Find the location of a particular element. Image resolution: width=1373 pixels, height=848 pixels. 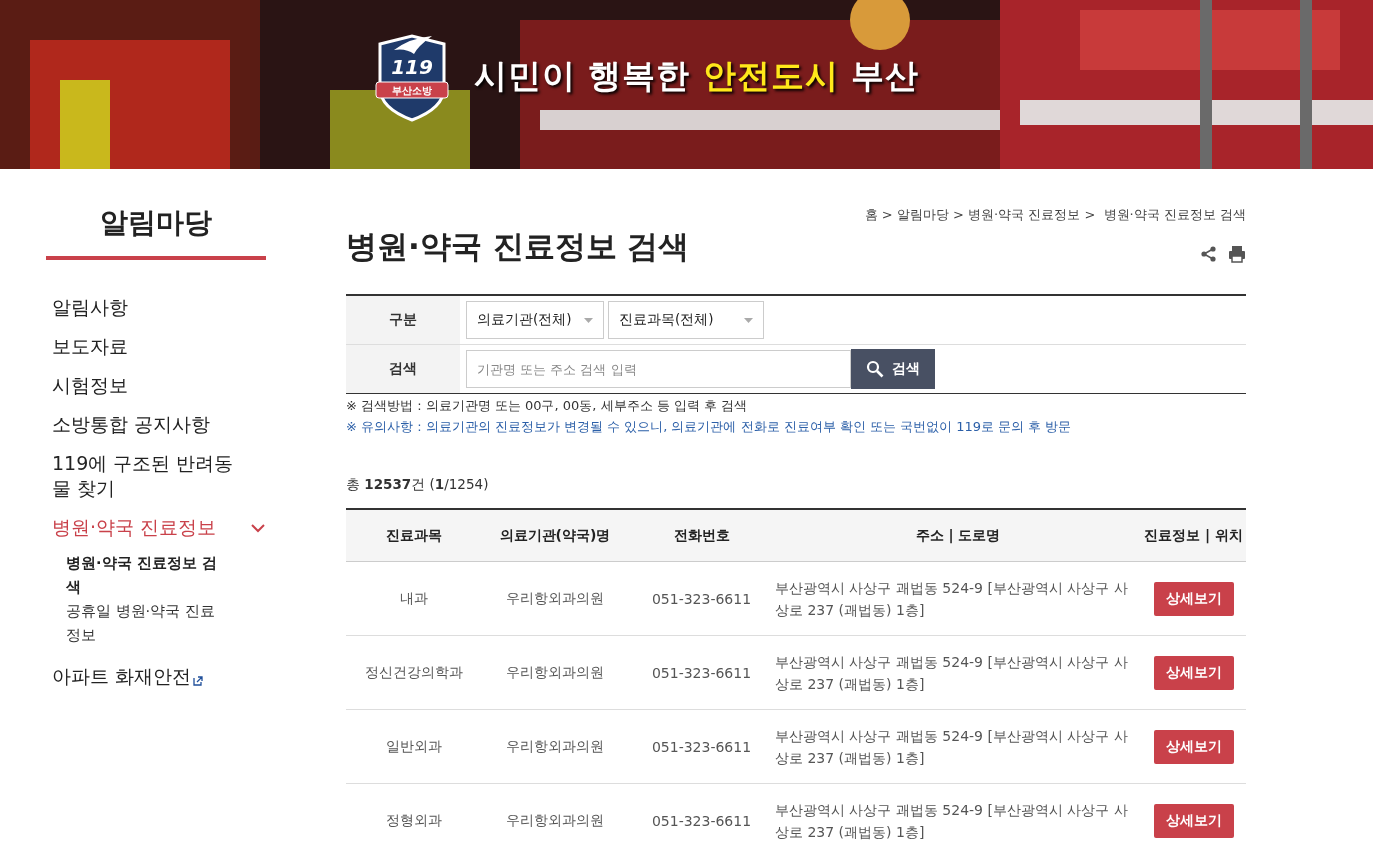

menu-item: 시험정보 is located at coordinates (147, 385).